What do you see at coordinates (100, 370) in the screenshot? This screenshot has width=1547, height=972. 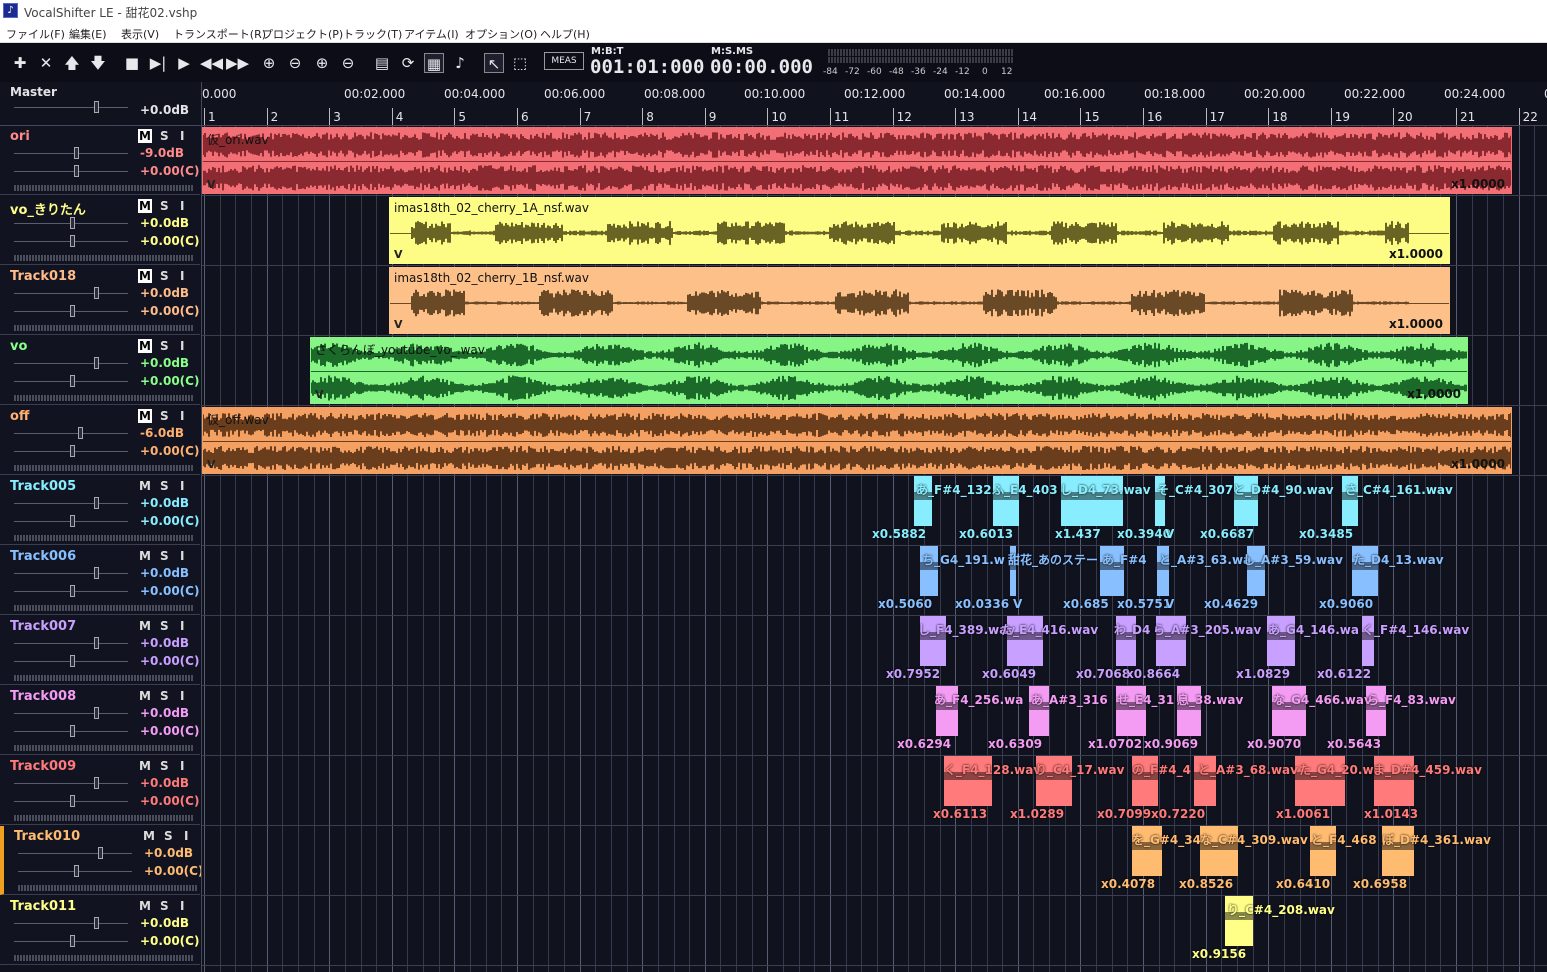 I see `track-header: vo M S I +0.0dB +0.00(C)` at bounding box center [100, 370].